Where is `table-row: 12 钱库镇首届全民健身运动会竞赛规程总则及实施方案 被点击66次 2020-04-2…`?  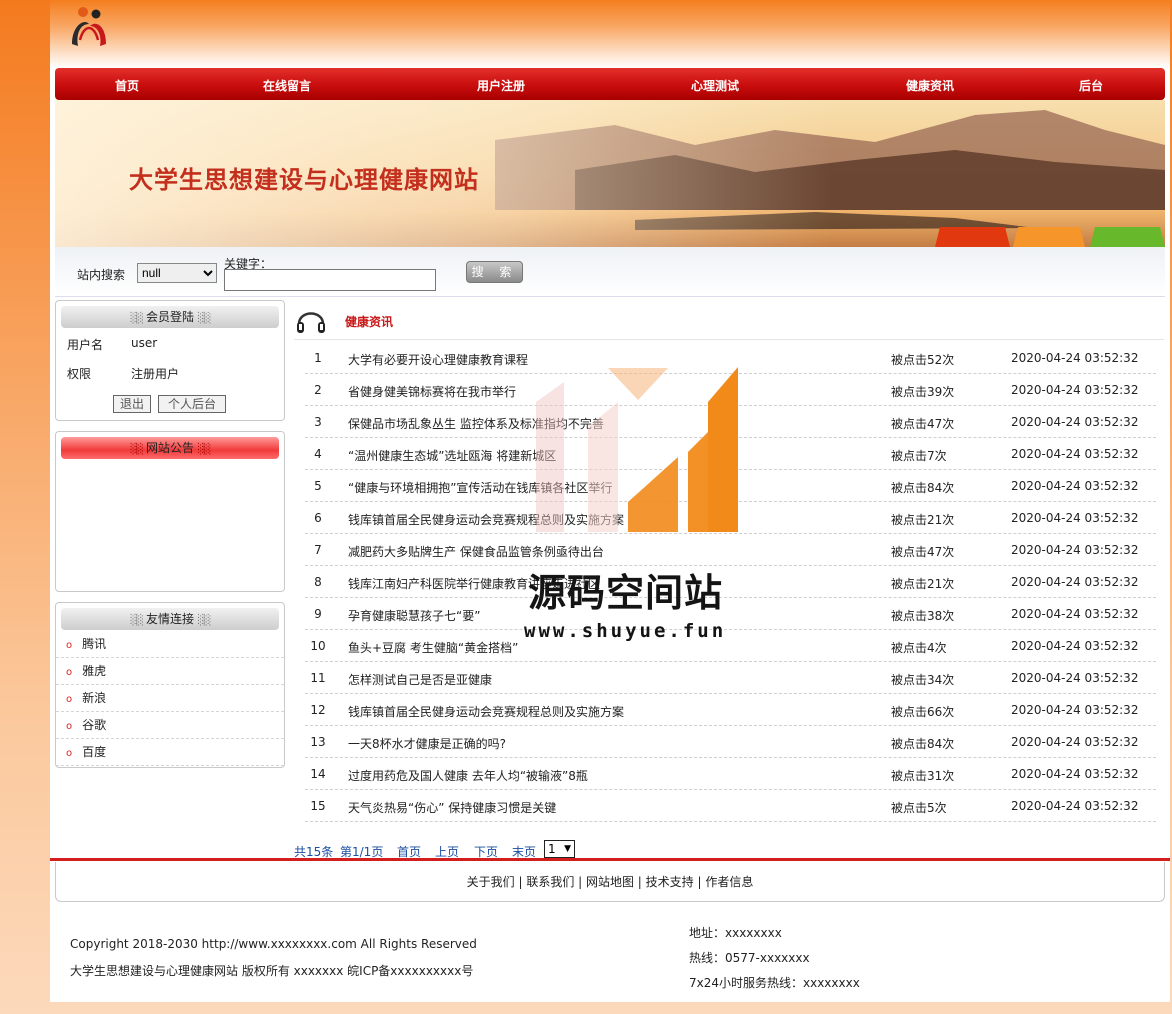 table-row: 12 钱库镇首届全民健身运动会竞赛规程总则及实施方案 被点击66次 2020-04-2… is located at coordinates (730, 710).